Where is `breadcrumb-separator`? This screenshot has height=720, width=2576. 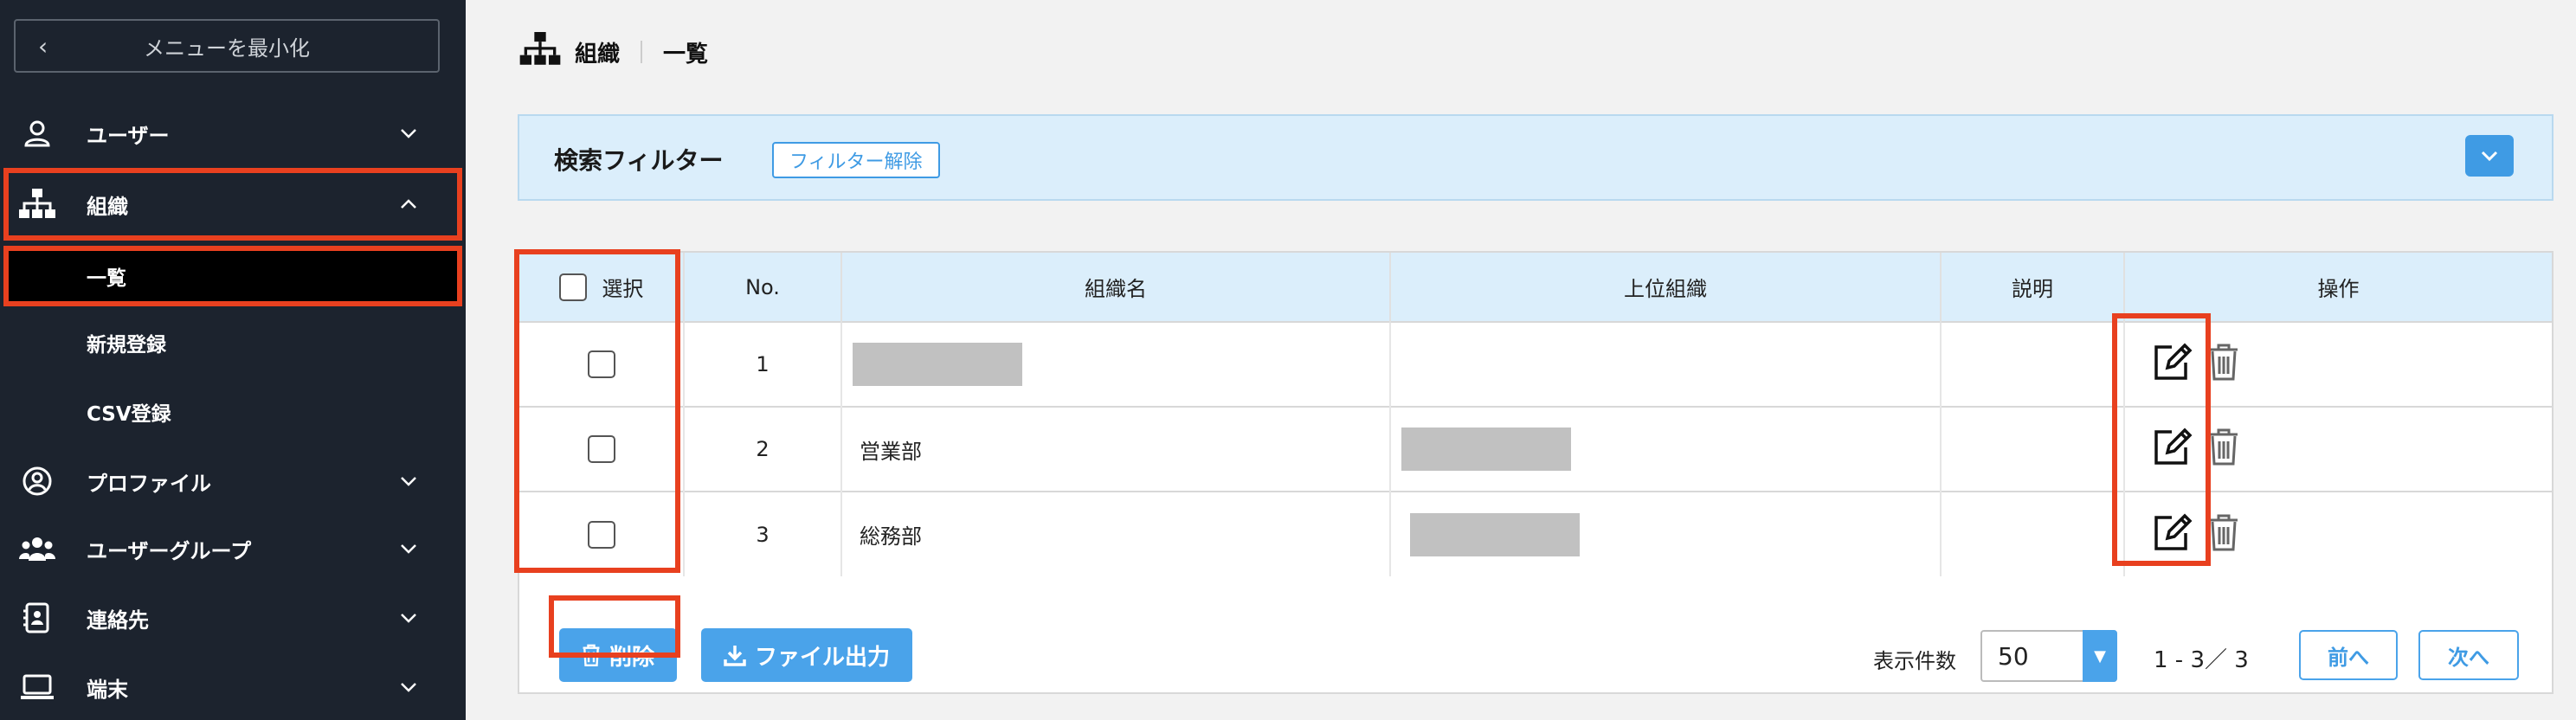
breadcrumb-separator is located at coordinates (642, 52).